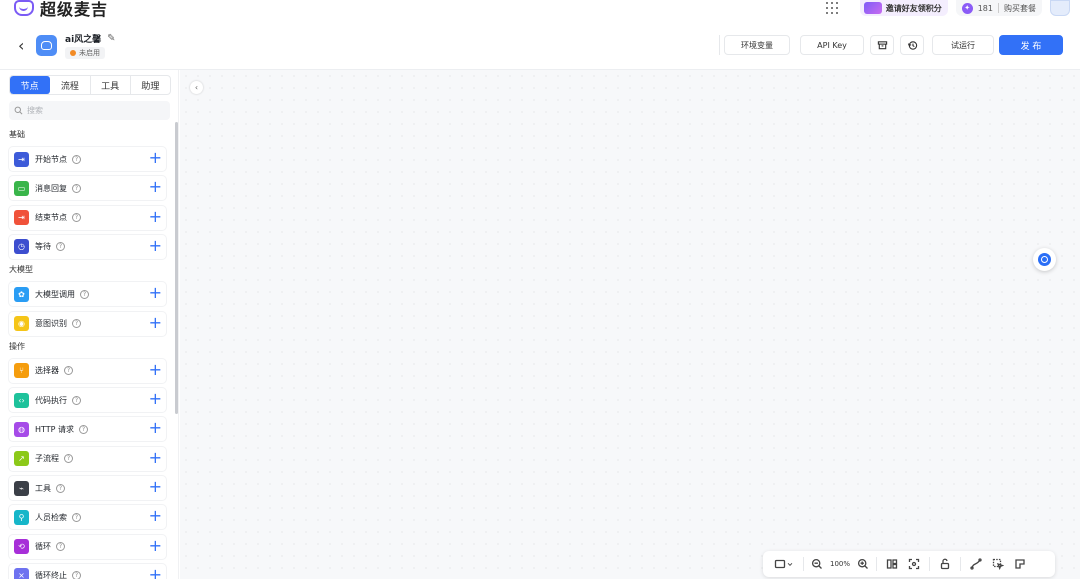 Image resolution: width=1080 pixels, height=579 pixels. Describe the element at coordinates (967, 8) in the screenshot. I see `credits-star-icon: ✦` at that location.